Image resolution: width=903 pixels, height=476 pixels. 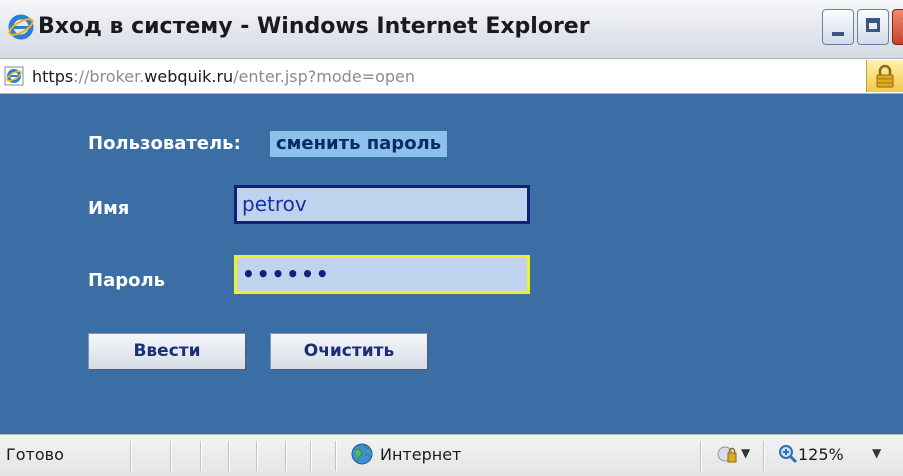 I want to click on zoom-icon, so click(x=788, y=454).